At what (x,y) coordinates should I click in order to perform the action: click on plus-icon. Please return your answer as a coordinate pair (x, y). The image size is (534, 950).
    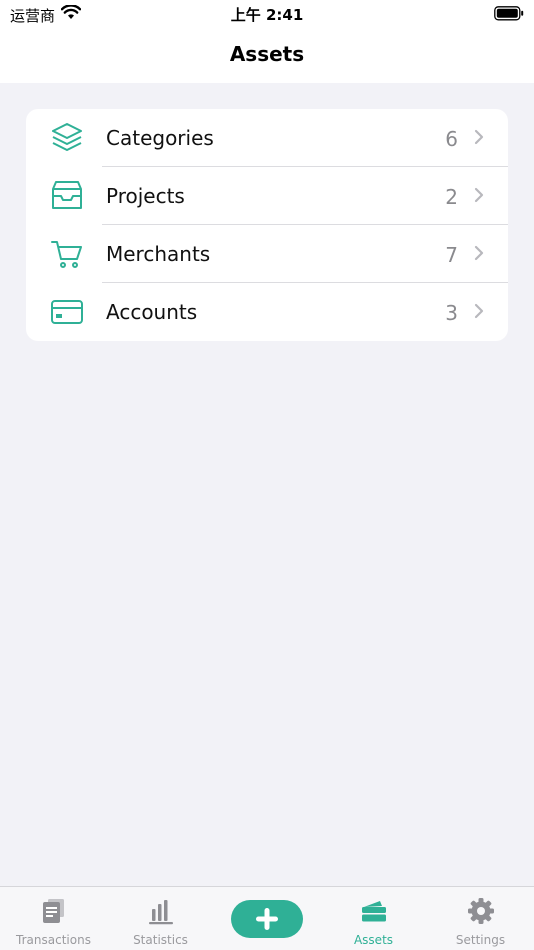
    Looking at the image, I should click on (267, 919).